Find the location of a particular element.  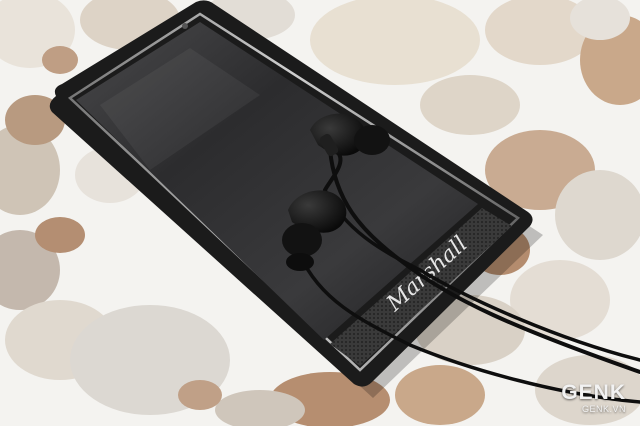

front-camera is located at coordinates (185, 26).